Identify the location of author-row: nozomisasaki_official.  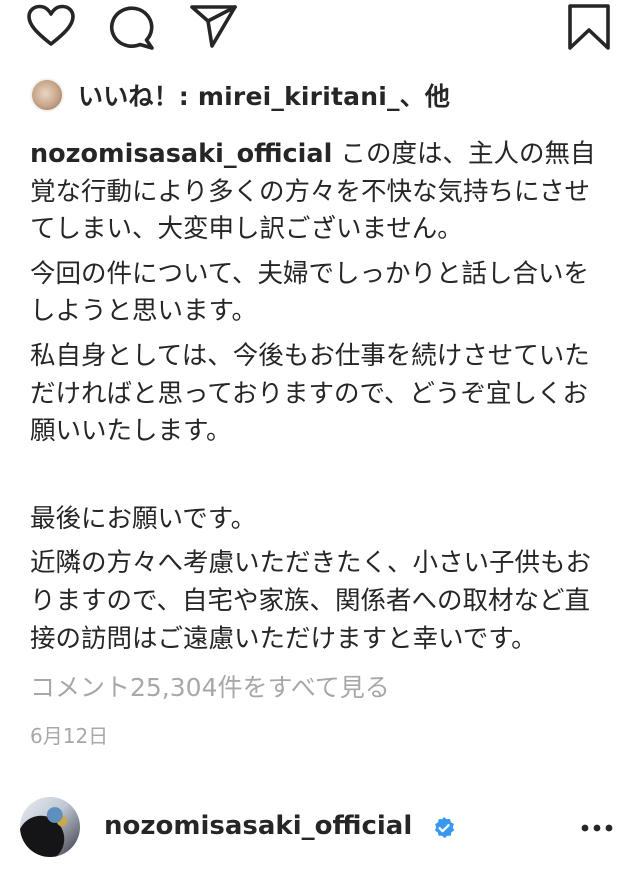
(320, 828).